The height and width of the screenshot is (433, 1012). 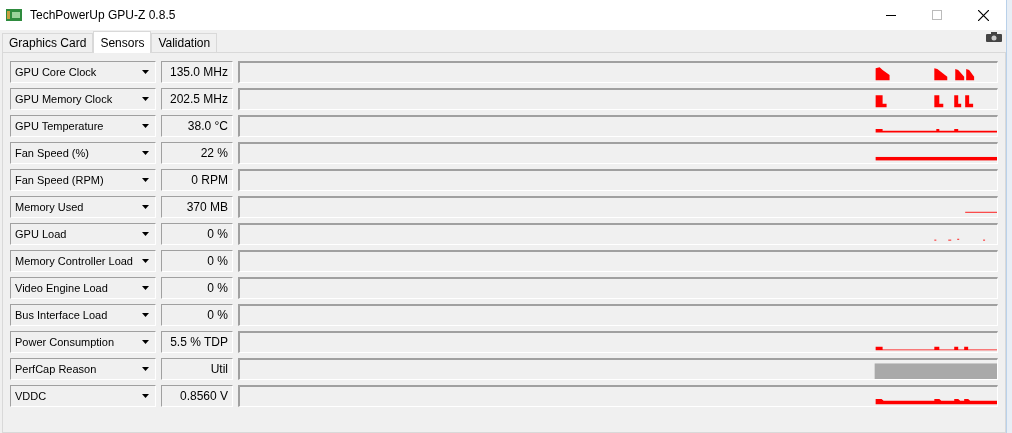 What do you see at coordinates (994, 37) in the screenshot?
I see `camera-icon` at bounding box center [994, 37].